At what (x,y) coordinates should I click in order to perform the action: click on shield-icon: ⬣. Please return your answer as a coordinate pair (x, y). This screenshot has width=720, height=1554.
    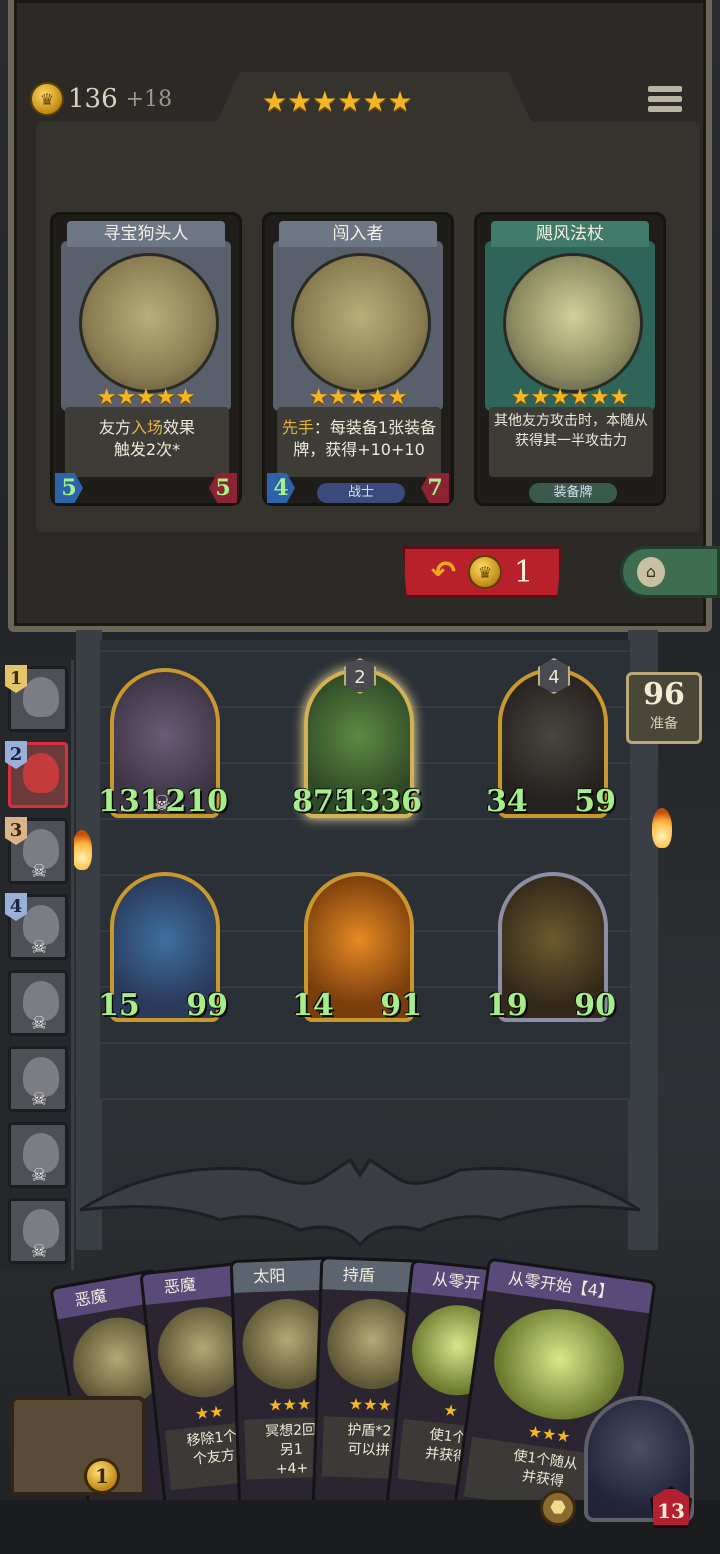
    Looking at the image, I should click on (558, 1508).